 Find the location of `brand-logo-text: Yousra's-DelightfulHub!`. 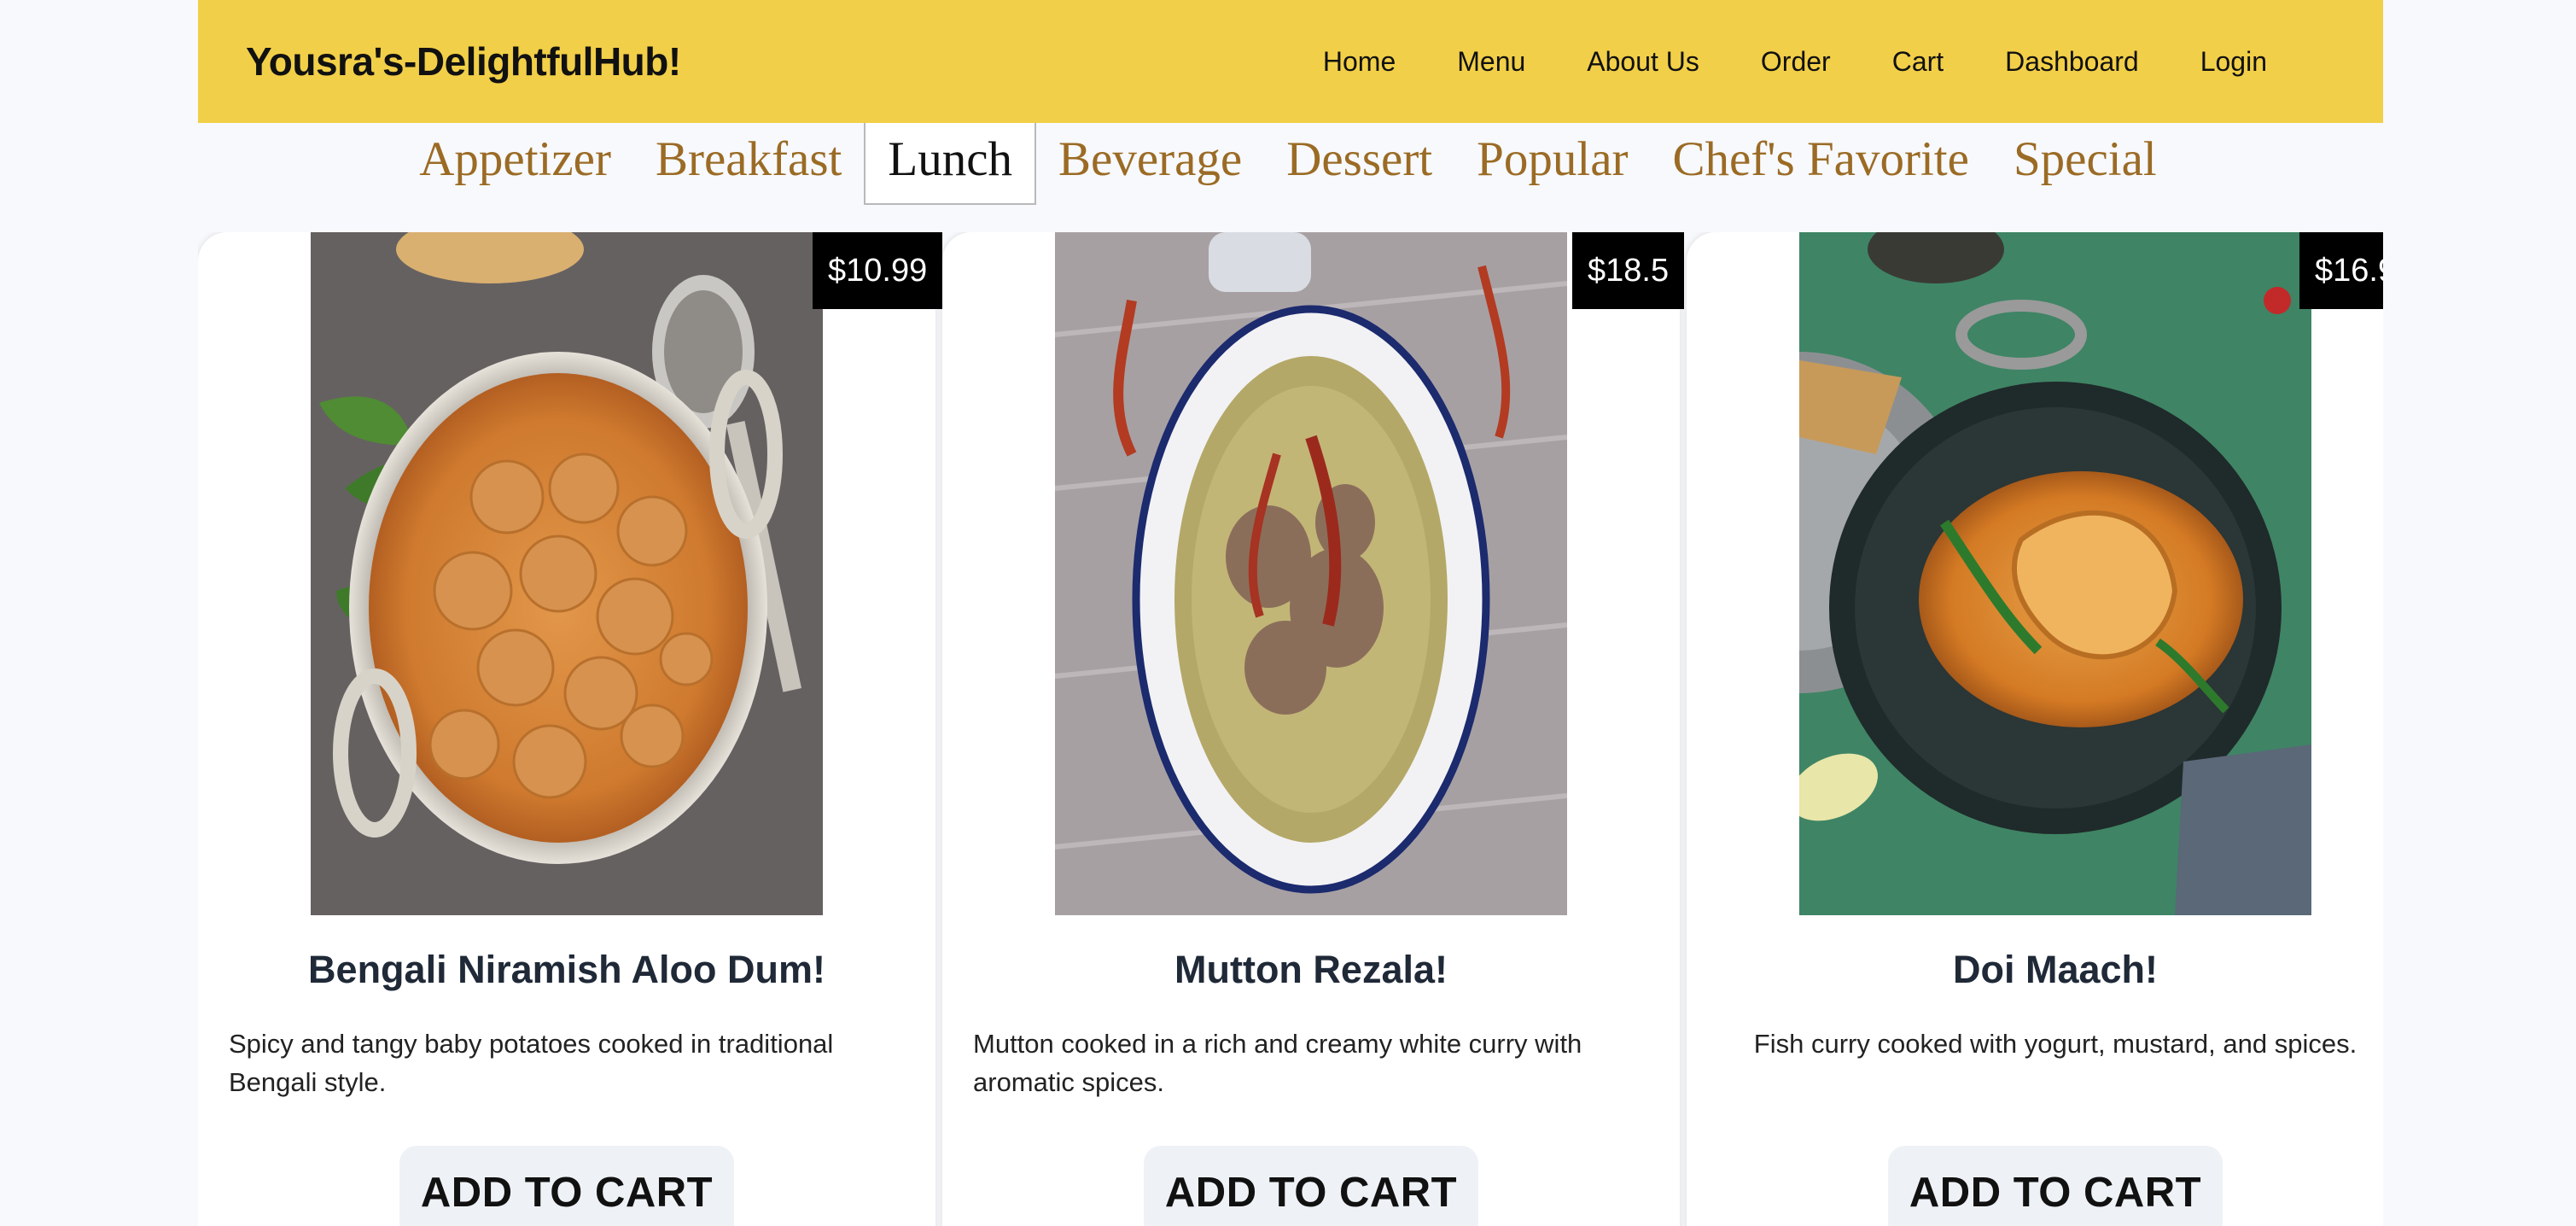

brand-logo-text: Yousra's-DelightfulHub! is located at coordinates (463, 61).